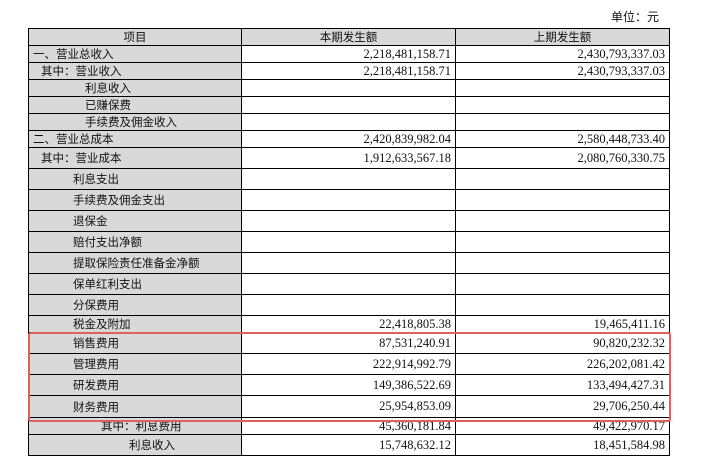 Image resolution: width=711 pixels, height=462 pixels. What do you see at coordinates (634, 17) in the screenshot?
I see `unit-label: 单位：元` at bounding box center [634, 17].